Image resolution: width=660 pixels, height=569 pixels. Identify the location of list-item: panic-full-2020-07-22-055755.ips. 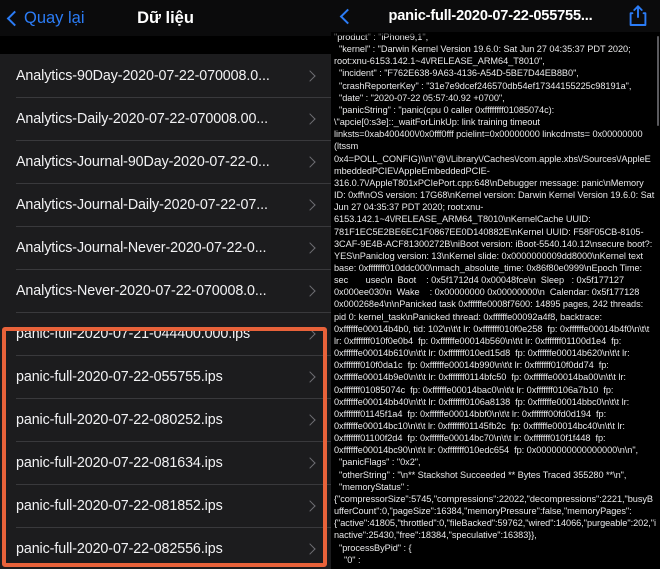
(165, 376).